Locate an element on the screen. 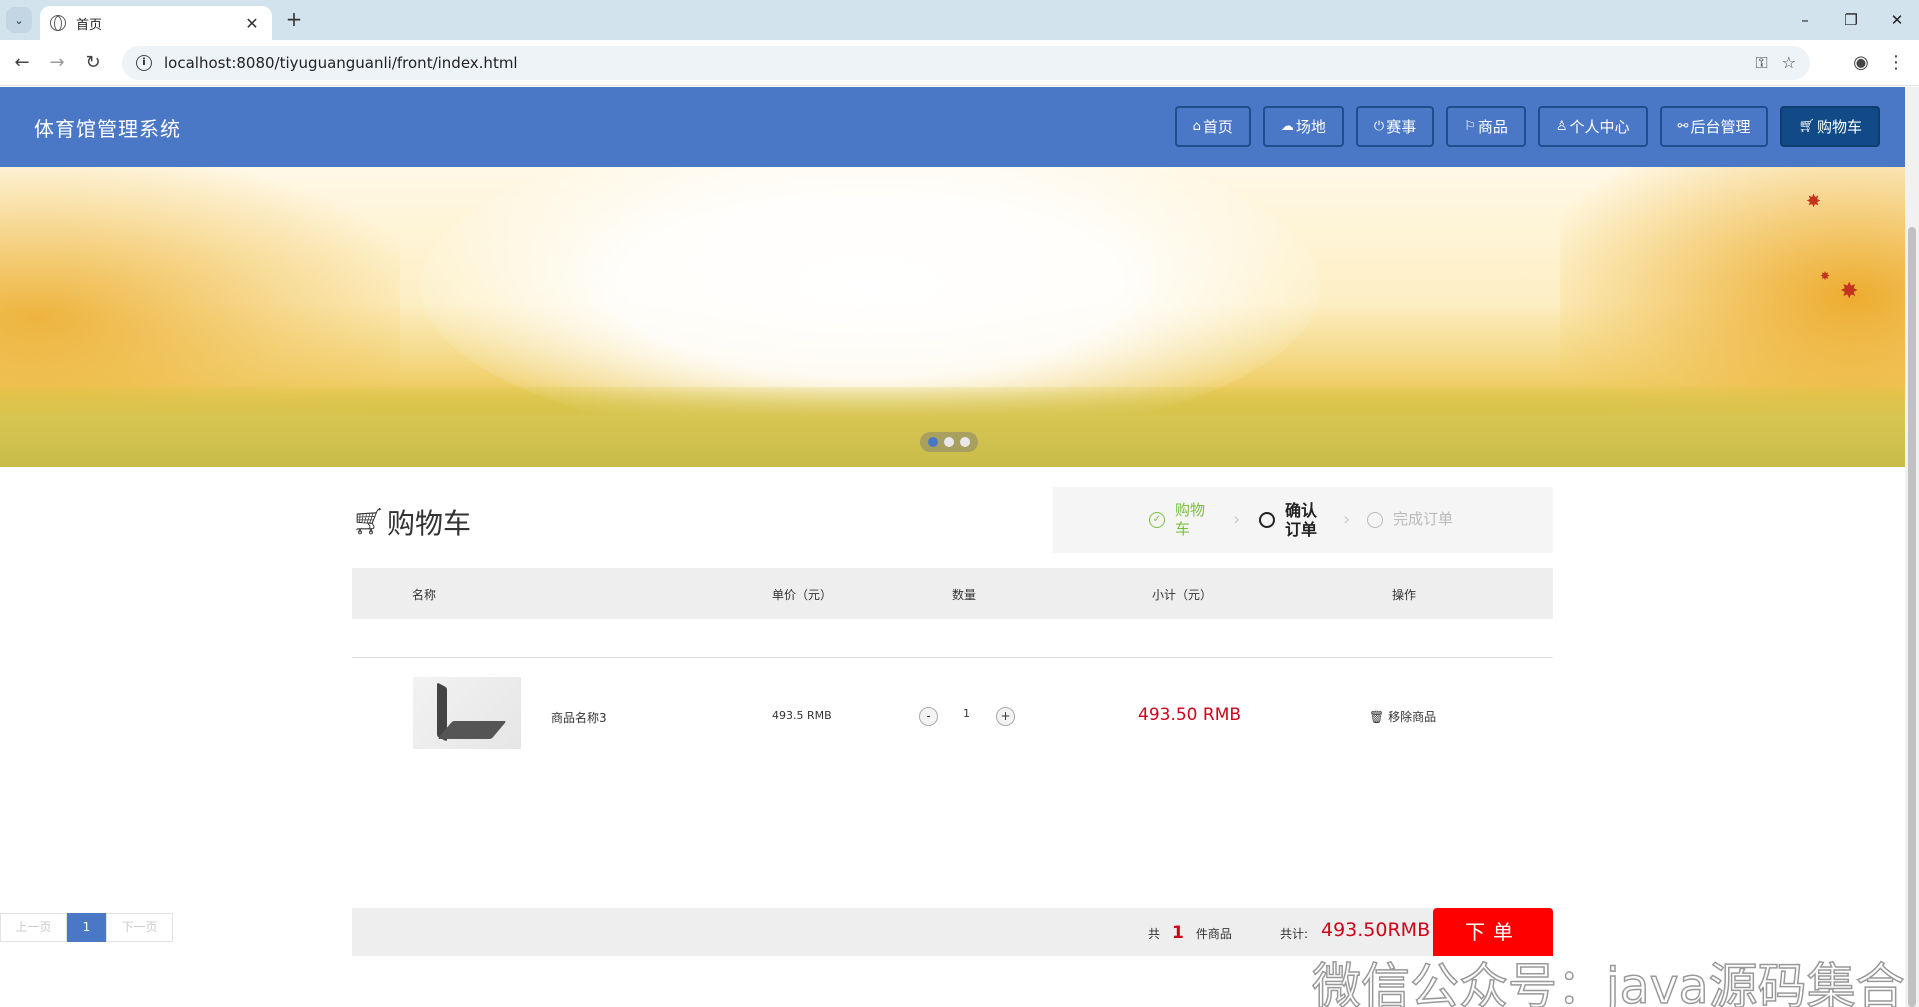  trash-icon: 🗑︎ is located at coordinates (1377, 717).